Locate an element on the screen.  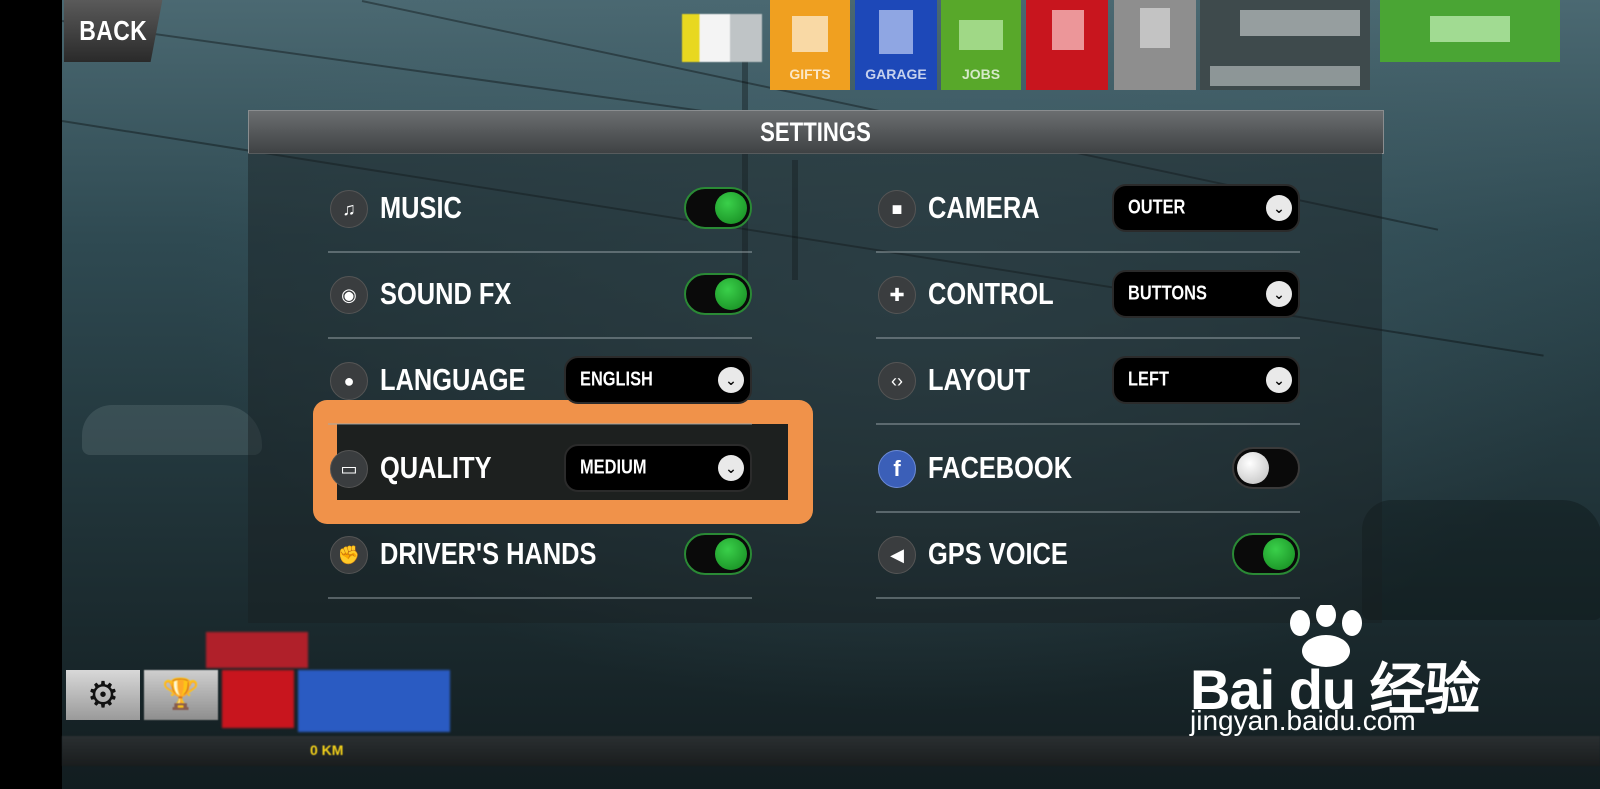
monitor-icon: ▭ is located at coordinates (349, 469).